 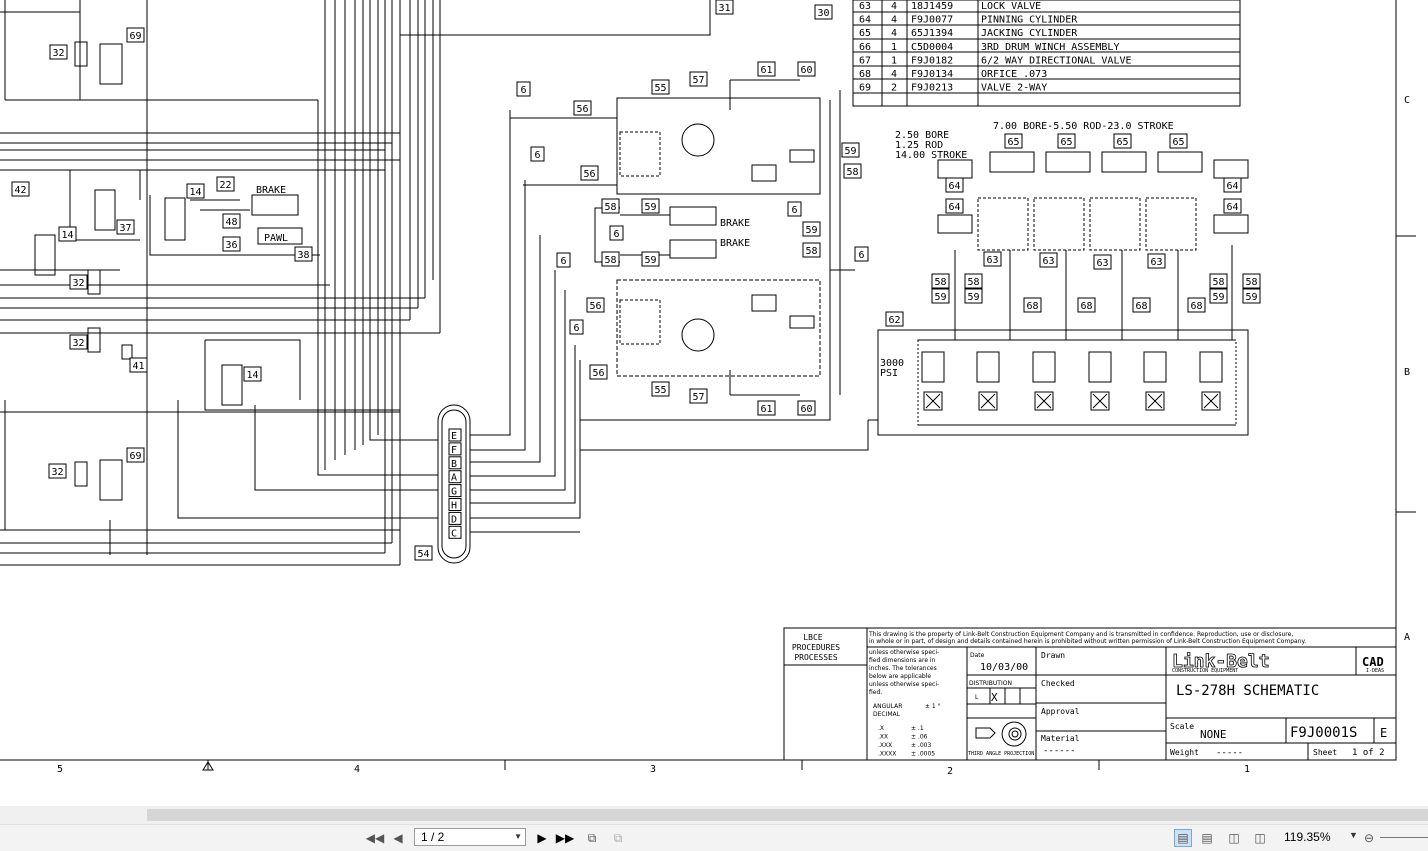 I want to click on parts-qty-3: 1, so click(x=894, y=47).